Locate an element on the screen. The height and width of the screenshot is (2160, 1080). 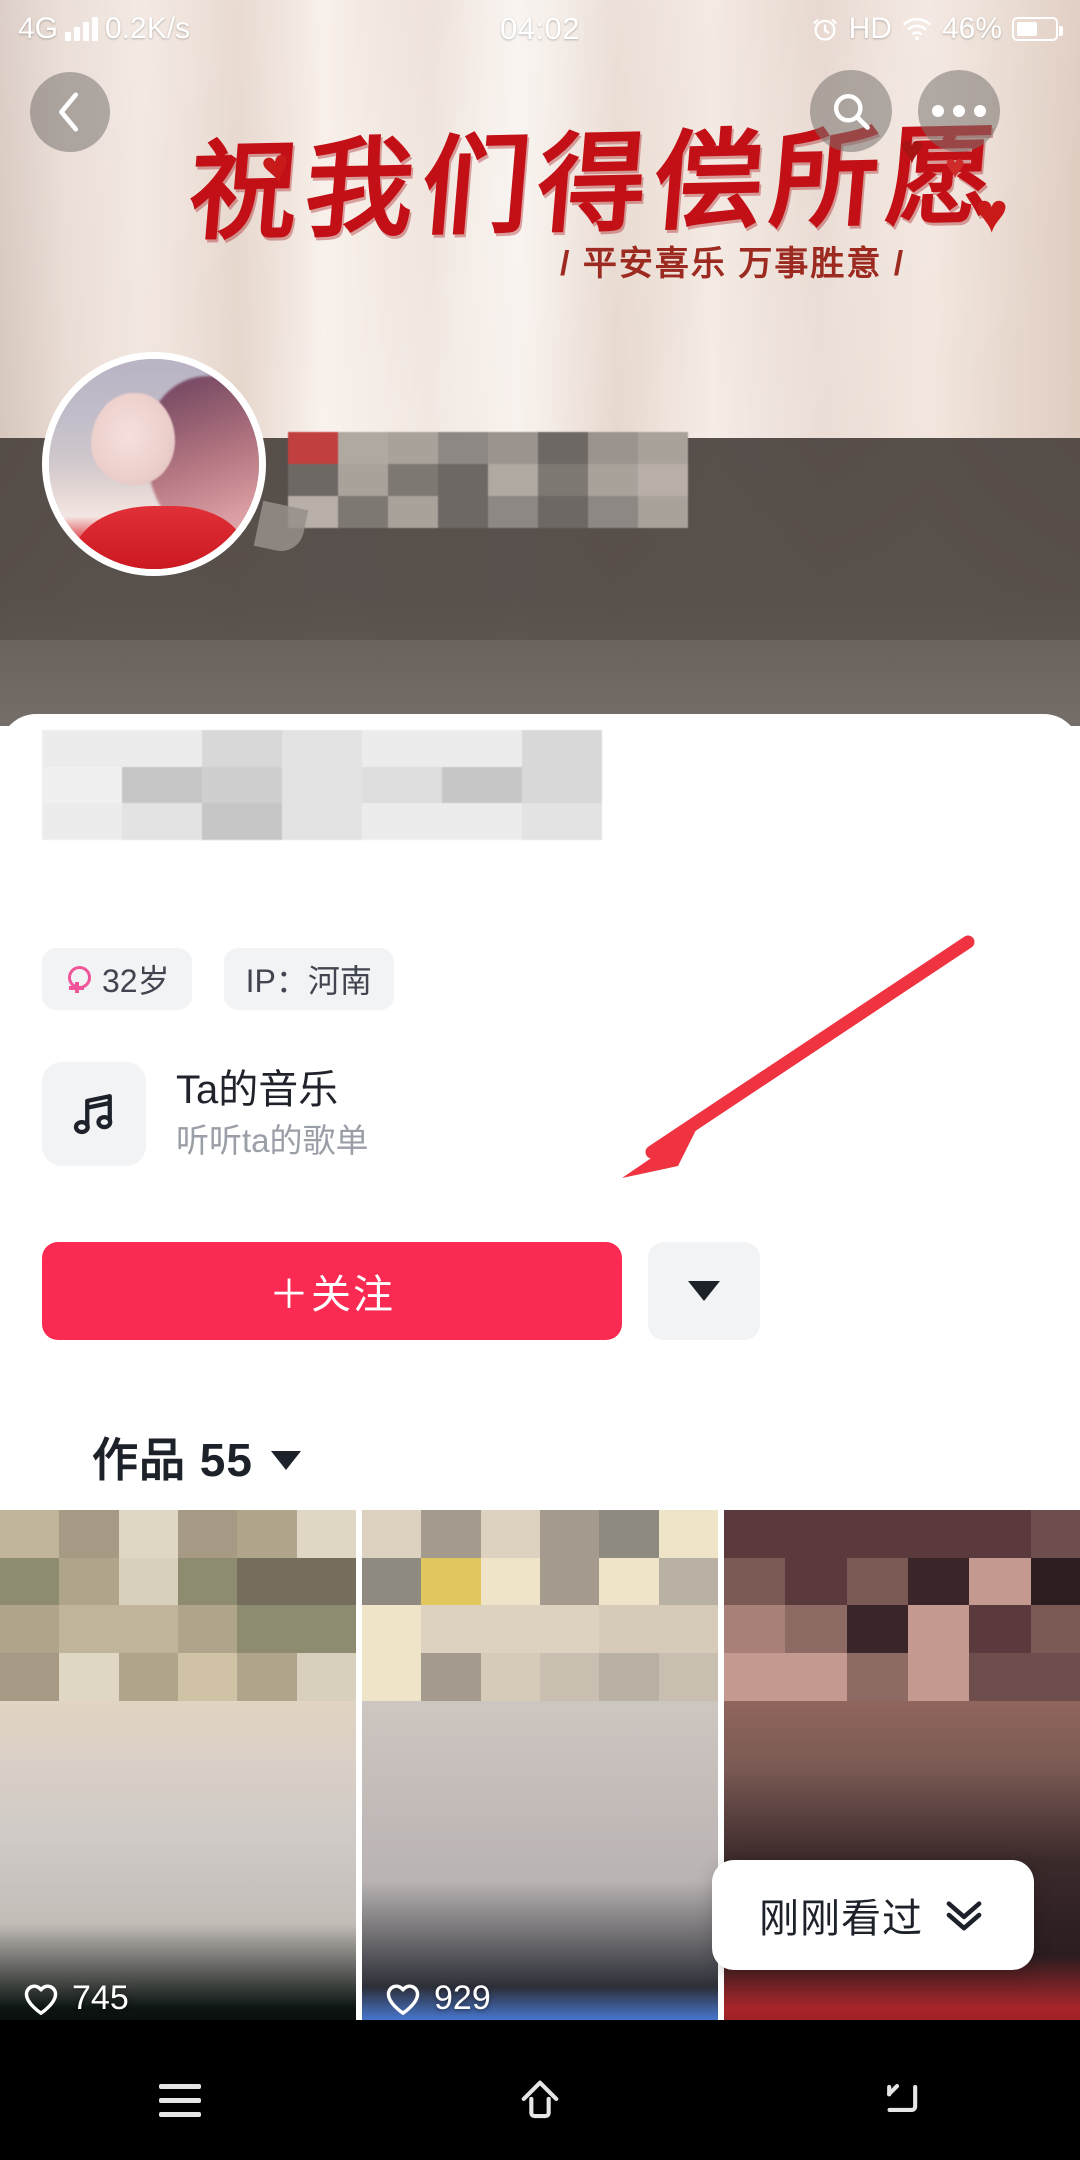
recently-viewed-label: 刚刚看过 is located at coordinates (841, 1919).